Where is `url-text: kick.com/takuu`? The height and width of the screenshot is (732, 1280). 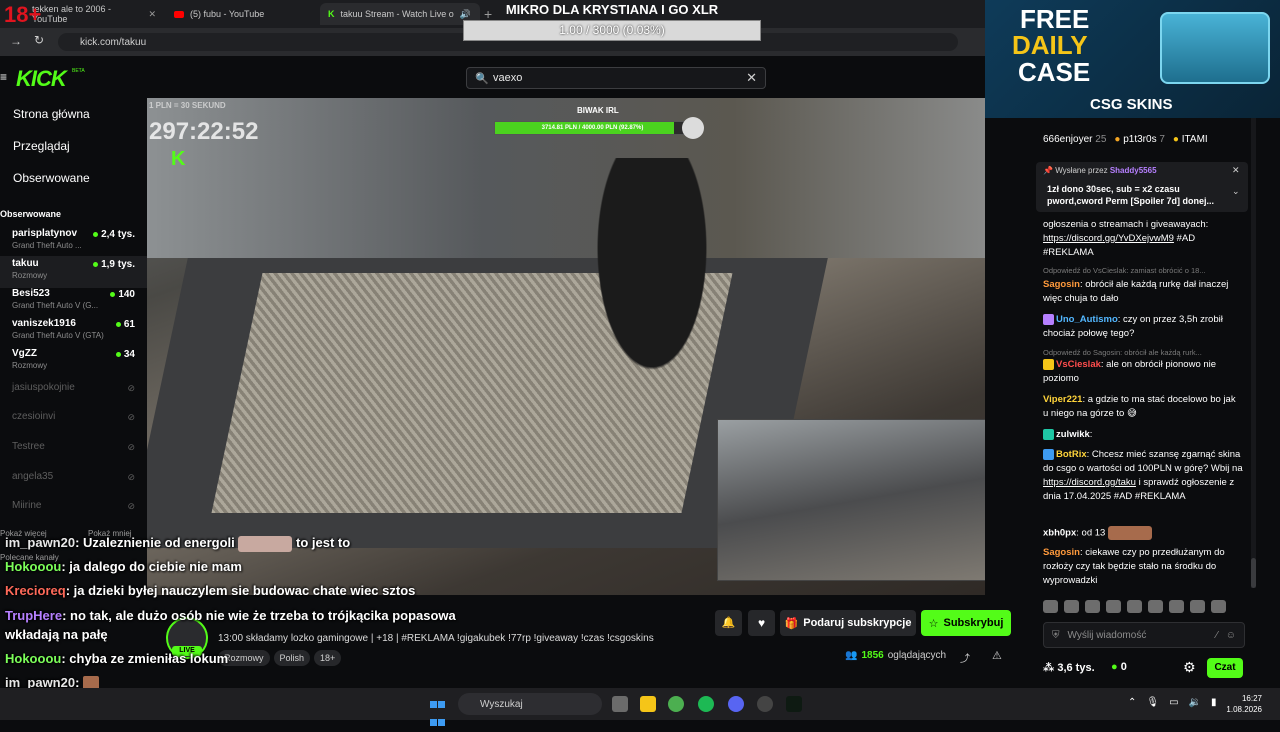
url-text: kick.com/takuu is located at coordinates (113, 42).